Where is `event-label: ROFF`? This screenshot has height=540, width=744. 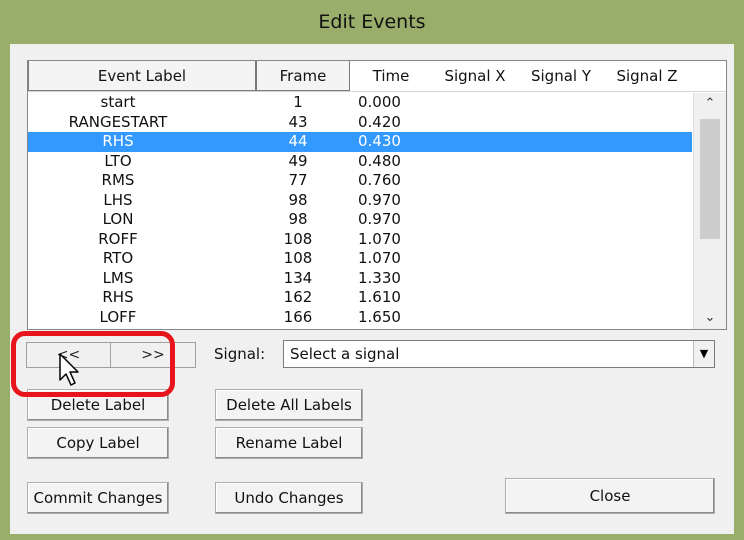 event-label: ROFF is located at coordinates (118, 238).